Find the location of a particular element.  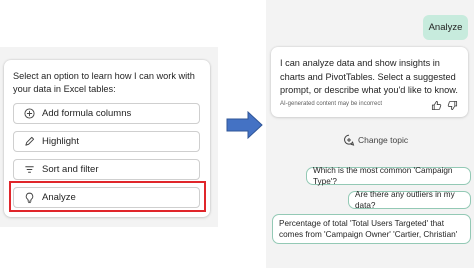

option-label: Add formula columns is located at coordinates (87, 113).